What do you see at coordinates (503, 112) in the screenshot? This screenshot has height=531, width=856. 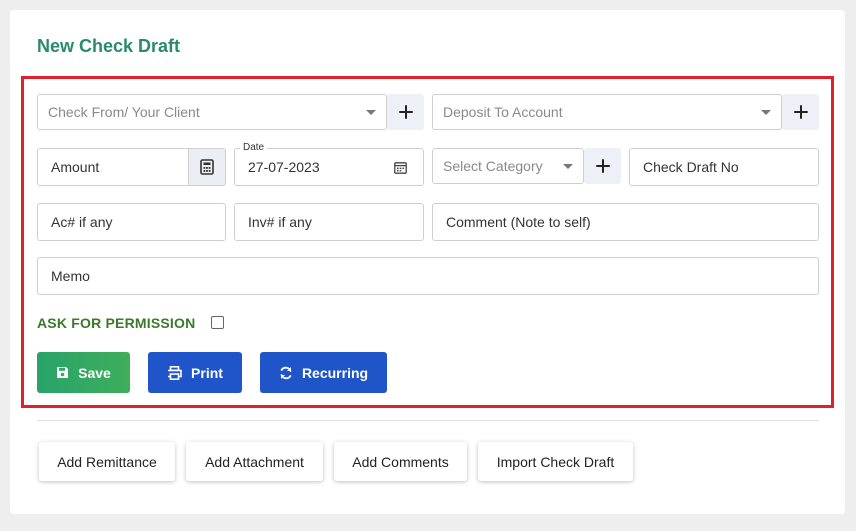 I see `deposit-to-placeholder: Deposit To Account` at bounding box center [503, 112].